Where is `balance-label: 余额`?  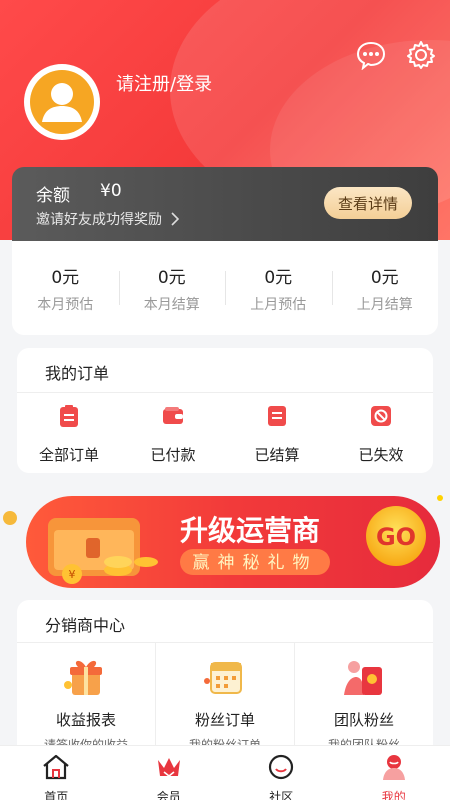 balance-label: 余额 is located at coordinates (53, 196).